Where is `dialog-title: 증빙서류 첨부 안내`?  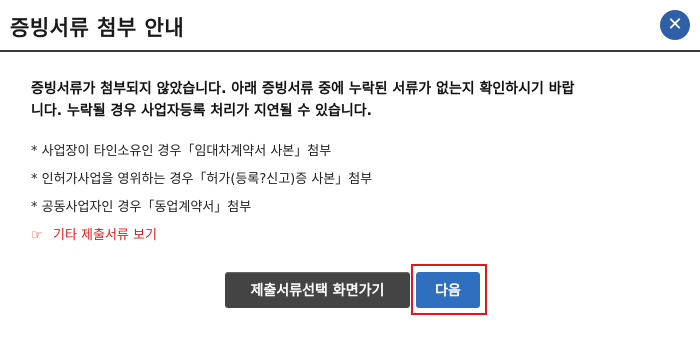
dialog-title: 증빙서류 첨부 안내 is located at coordinates (97, 28).